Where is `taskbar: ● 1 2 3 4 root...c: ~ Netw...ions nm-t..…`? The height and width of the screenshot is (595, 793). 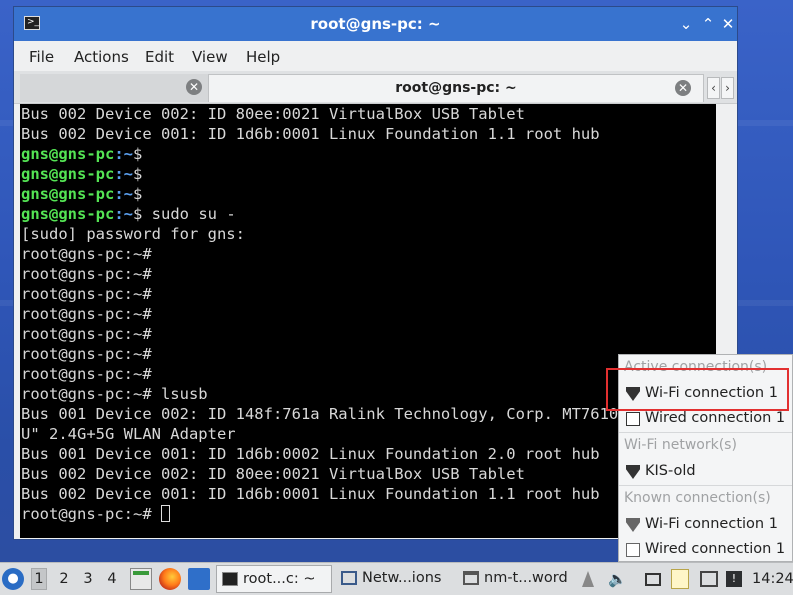 taskbar: ● 1 2 3 4 root...c: ~ Netw...ions nm-t..… is located at coordinates (396, 578).